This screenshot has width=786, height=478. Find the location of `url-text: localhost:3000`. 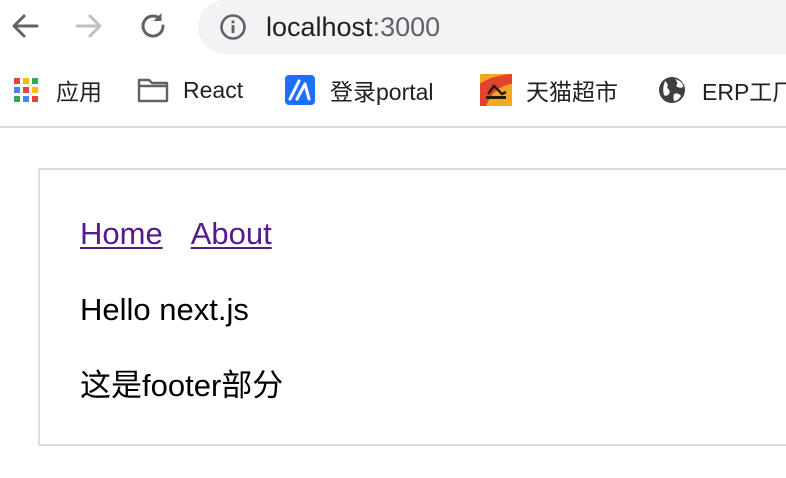

url-text: localhost:3000 is located at coordinates (353, 27).